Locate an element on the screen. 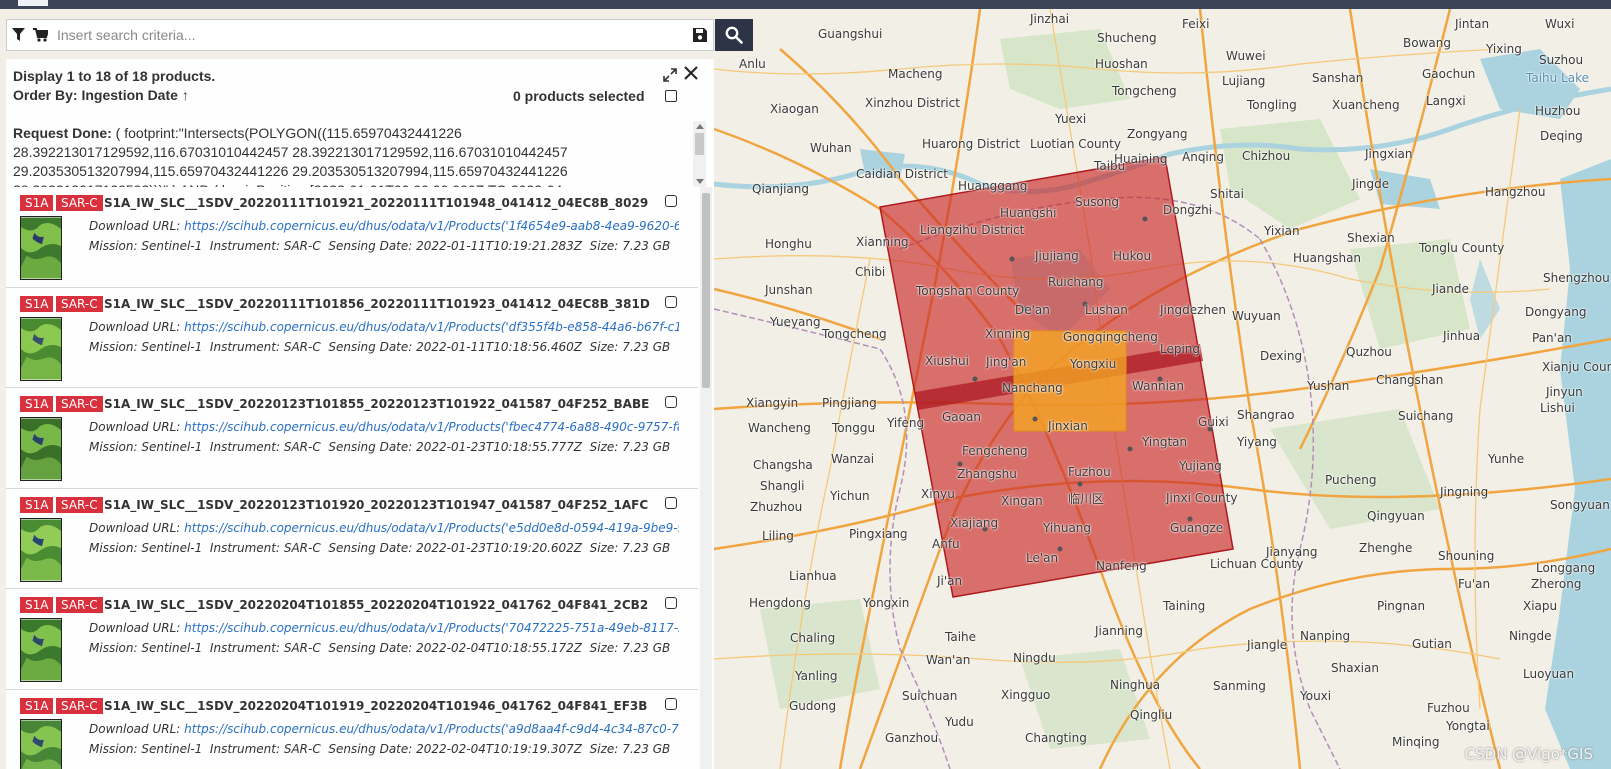 Image resolution: width=1611 pixels, height=769 pixels. map-label: Shangrao is located at coordinates (1266, 415).